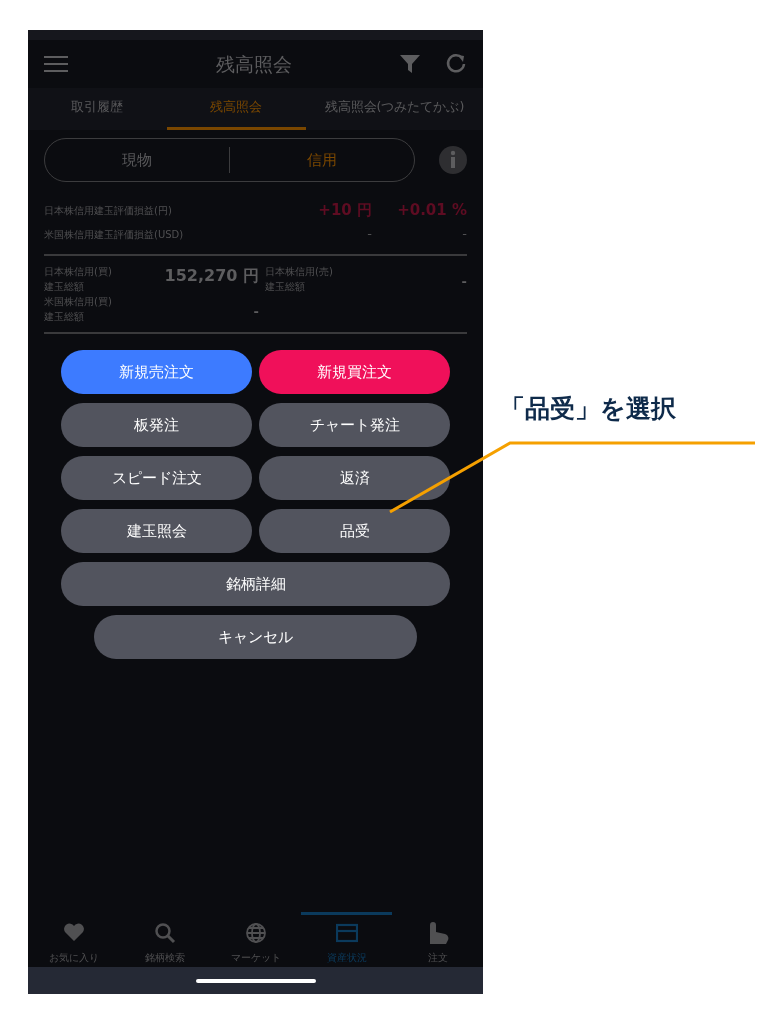 The height and width of the screenshot is (1024, 780). I want to click on menu-button: 建玉照会, so click(156, 531).